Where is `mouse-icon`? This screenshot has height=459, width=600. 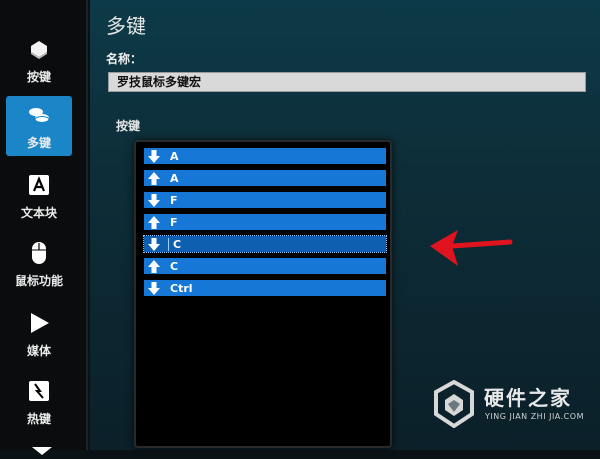 mouse-icon is located at coordinates (39, 253).